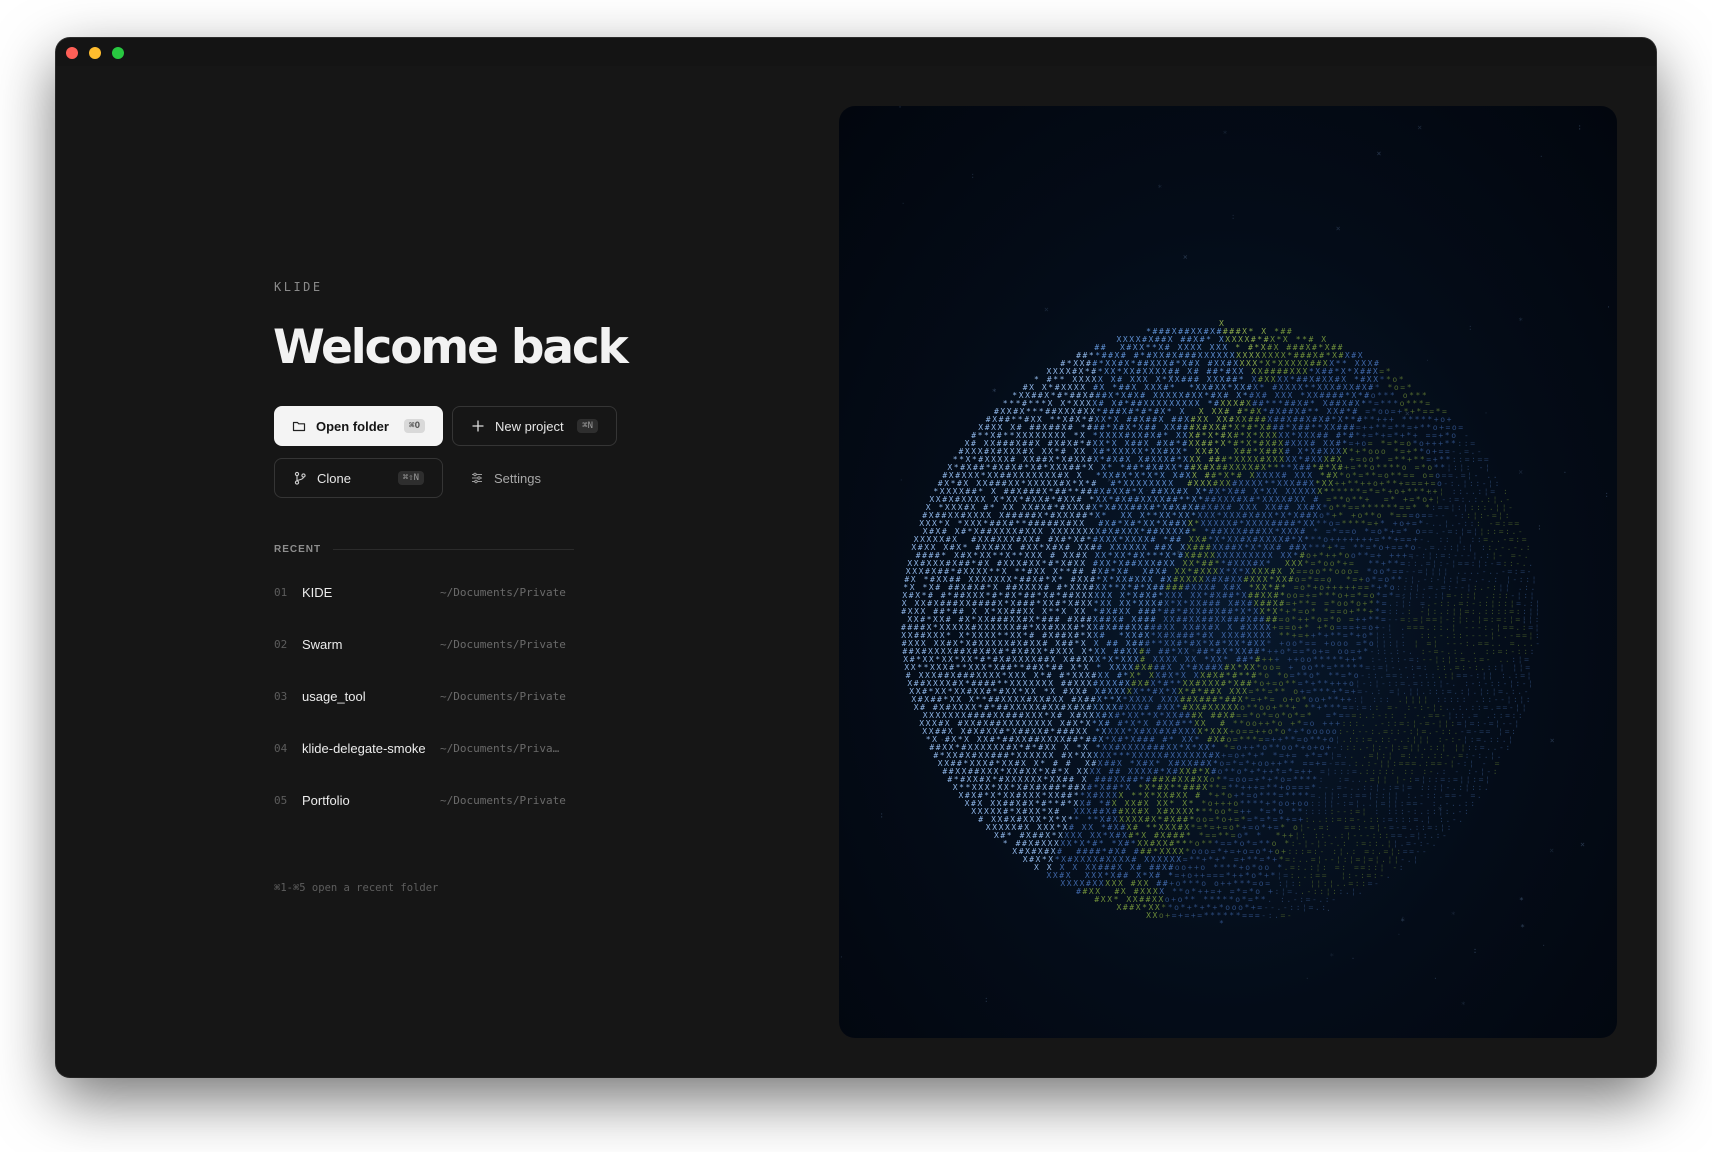  What do you see at coordinates (358, 478) in the screenshot?
I see `clone-button: Clone ⌘⇧N` at bounding box center [358, 478].